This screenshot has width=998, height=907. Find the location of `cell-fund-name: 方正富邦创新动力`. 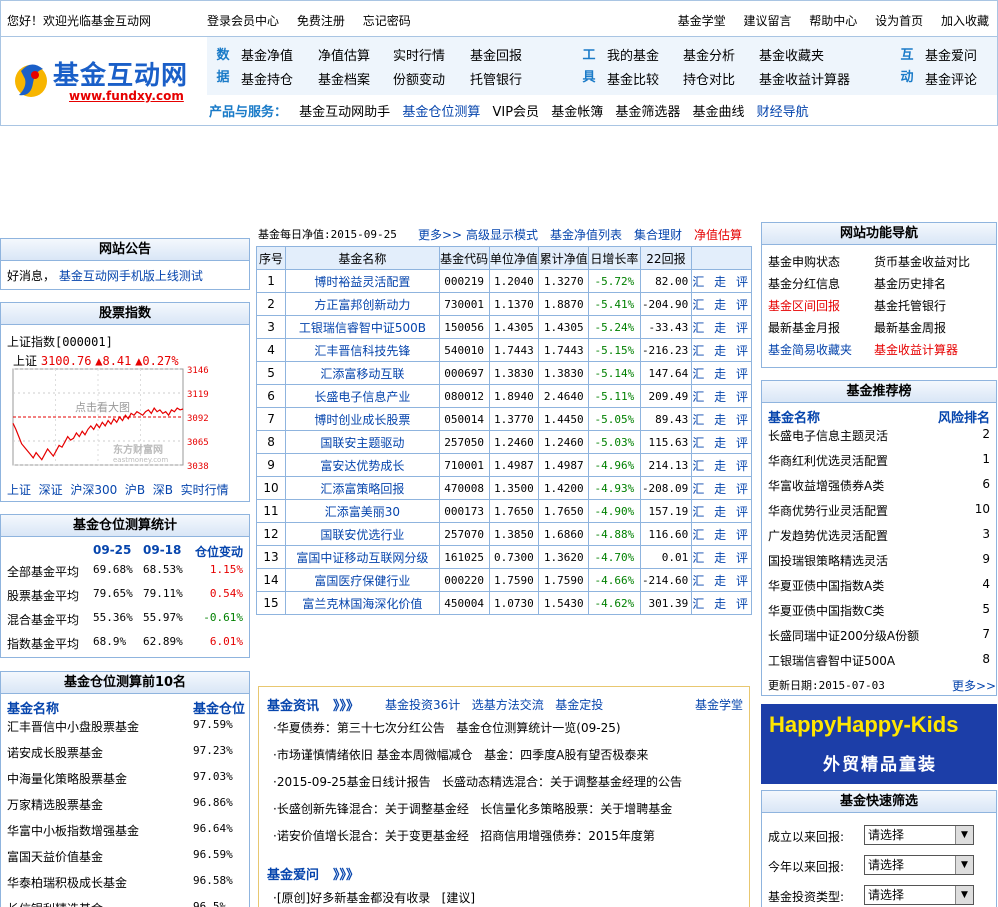

cell-fund-name: 方正富邦创新动力 is located at coordinates (362, 304).